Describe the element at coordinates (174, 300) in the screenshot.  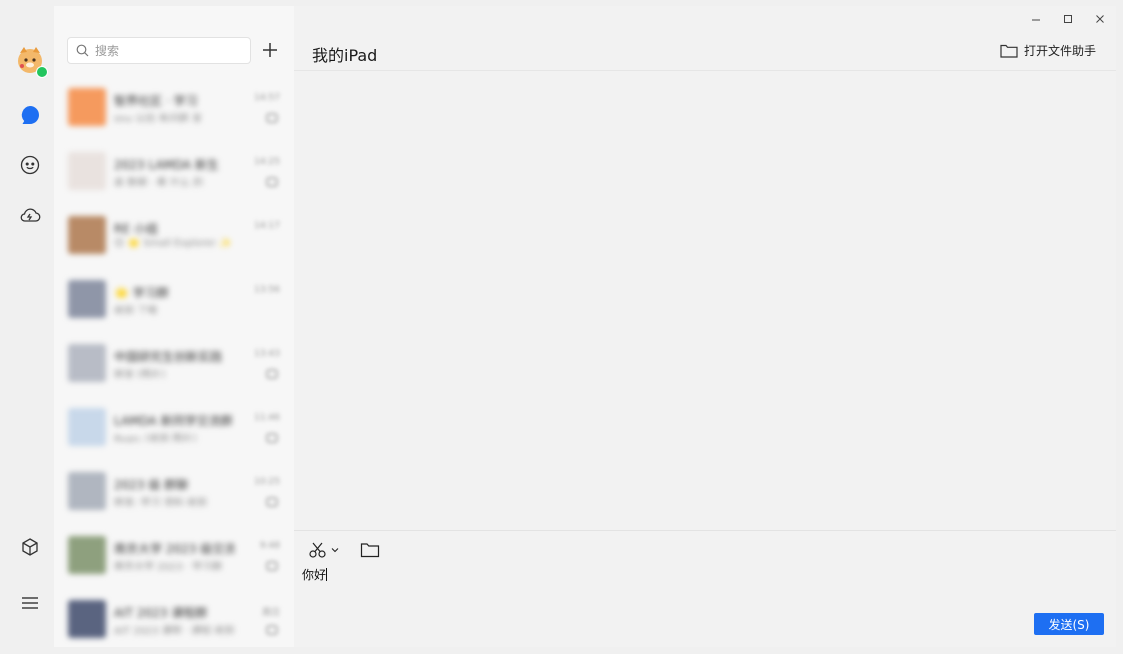
I see `conversation-item: 🌟 学习群收到 了哦 13:56` at that location.